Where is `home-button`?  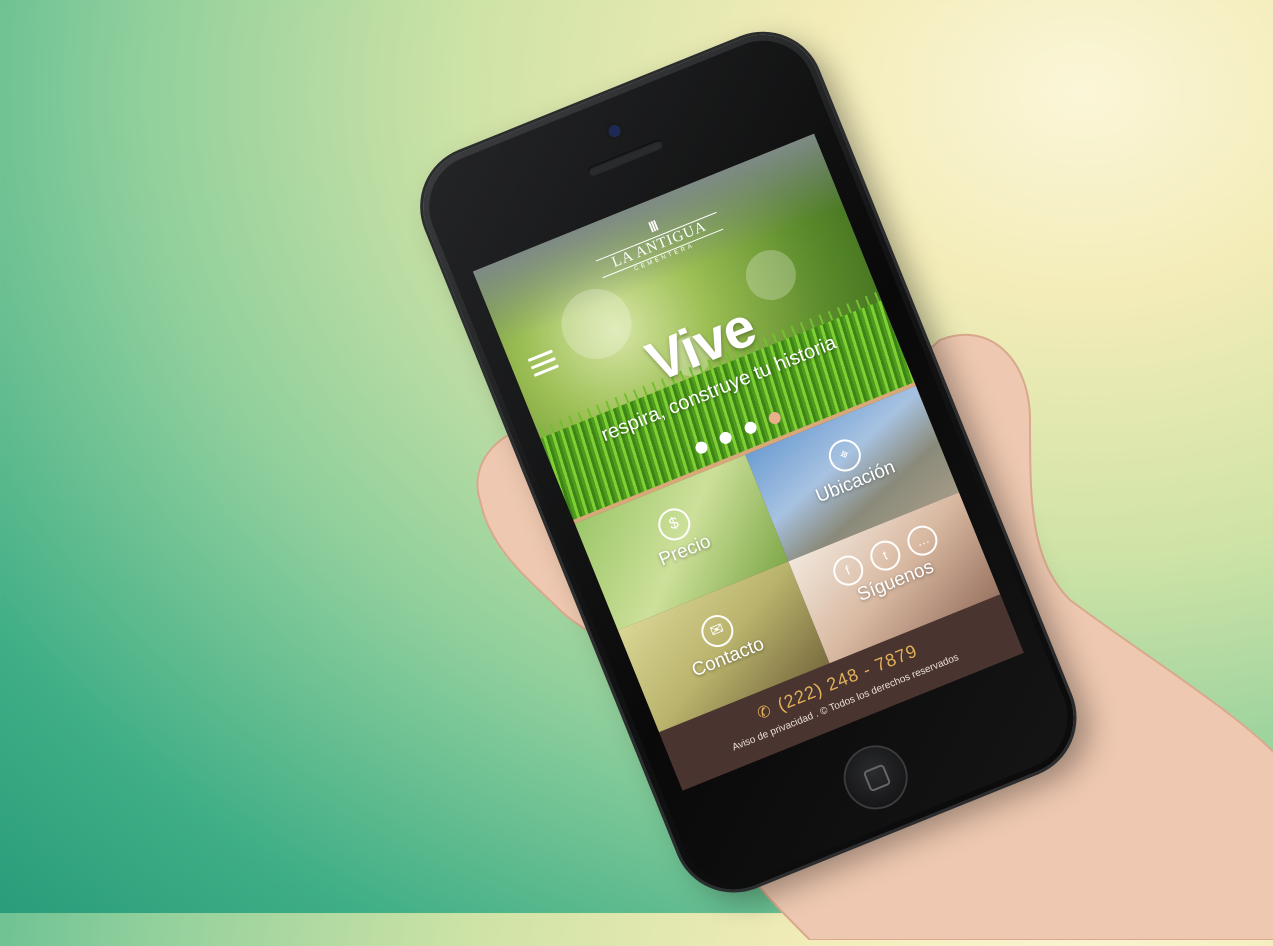 home-button is located at coordinates (875, 777).